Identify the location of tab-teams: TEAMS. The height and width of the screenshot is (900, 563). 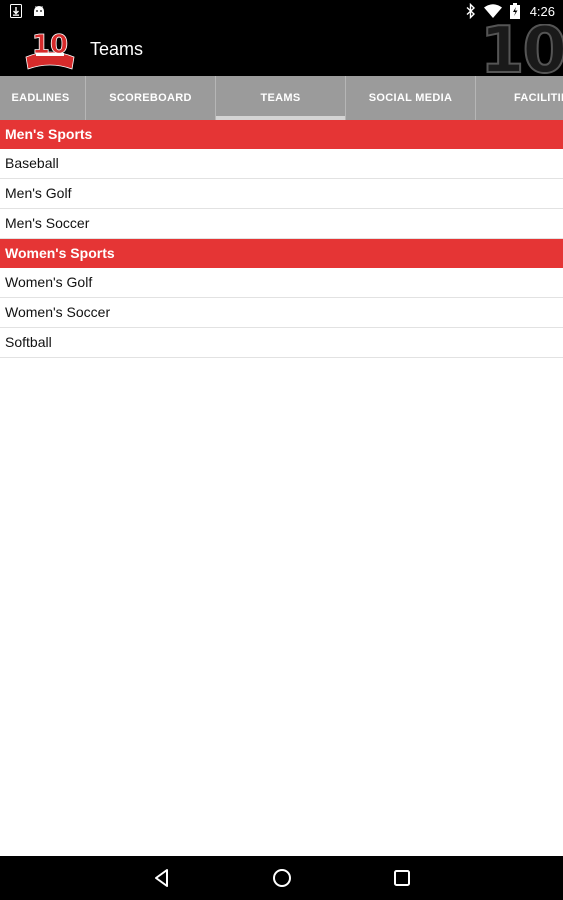
(281, 98).